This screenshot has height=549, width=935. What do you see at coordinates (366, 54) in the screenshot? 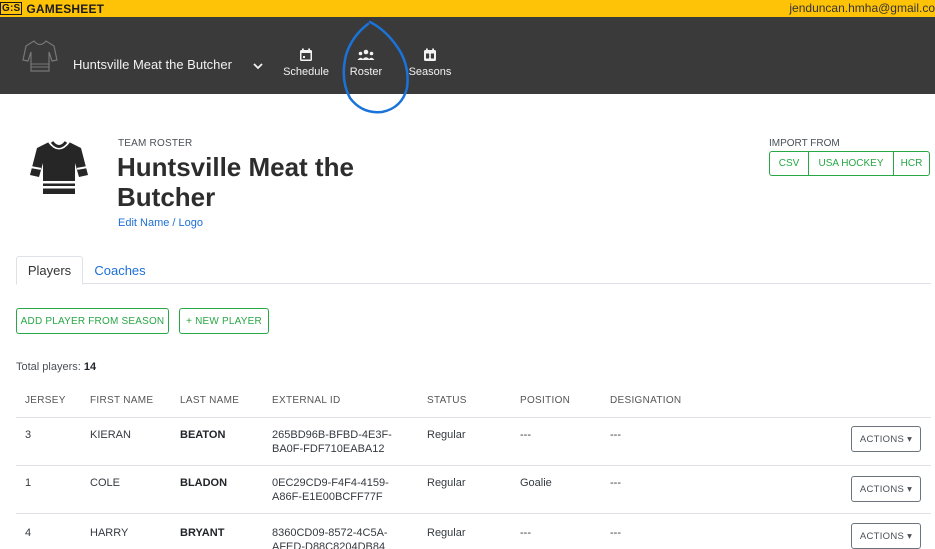
I see `people-icon` at bounding box center [366, 54].